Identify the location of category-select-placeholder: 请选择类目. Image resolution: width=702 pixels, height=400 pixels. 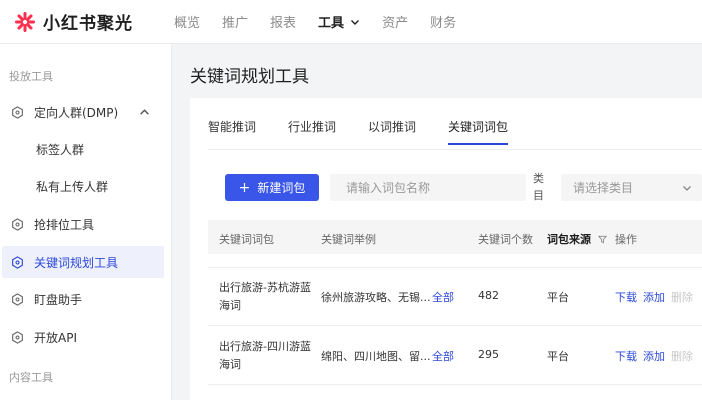
(603, 188).